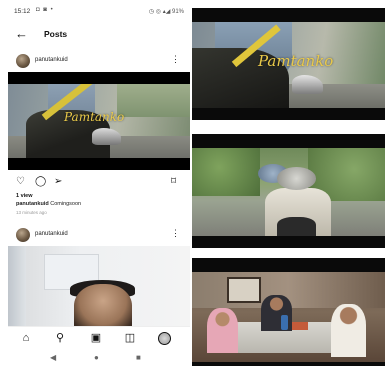 Image resolution: width=385 pixels, height=366 pixels. I want to click on caption-username: panutankuid, so click(32, 204).